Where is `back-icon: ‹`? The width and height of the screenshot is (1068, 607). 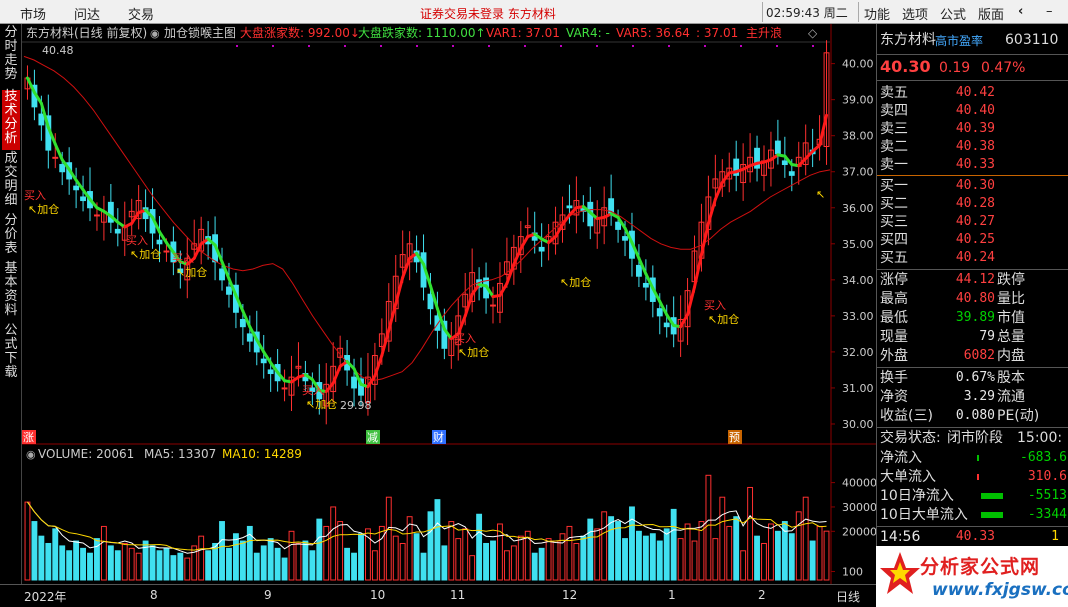 back-icon: ‹ is located at coordinates (1020, 11).